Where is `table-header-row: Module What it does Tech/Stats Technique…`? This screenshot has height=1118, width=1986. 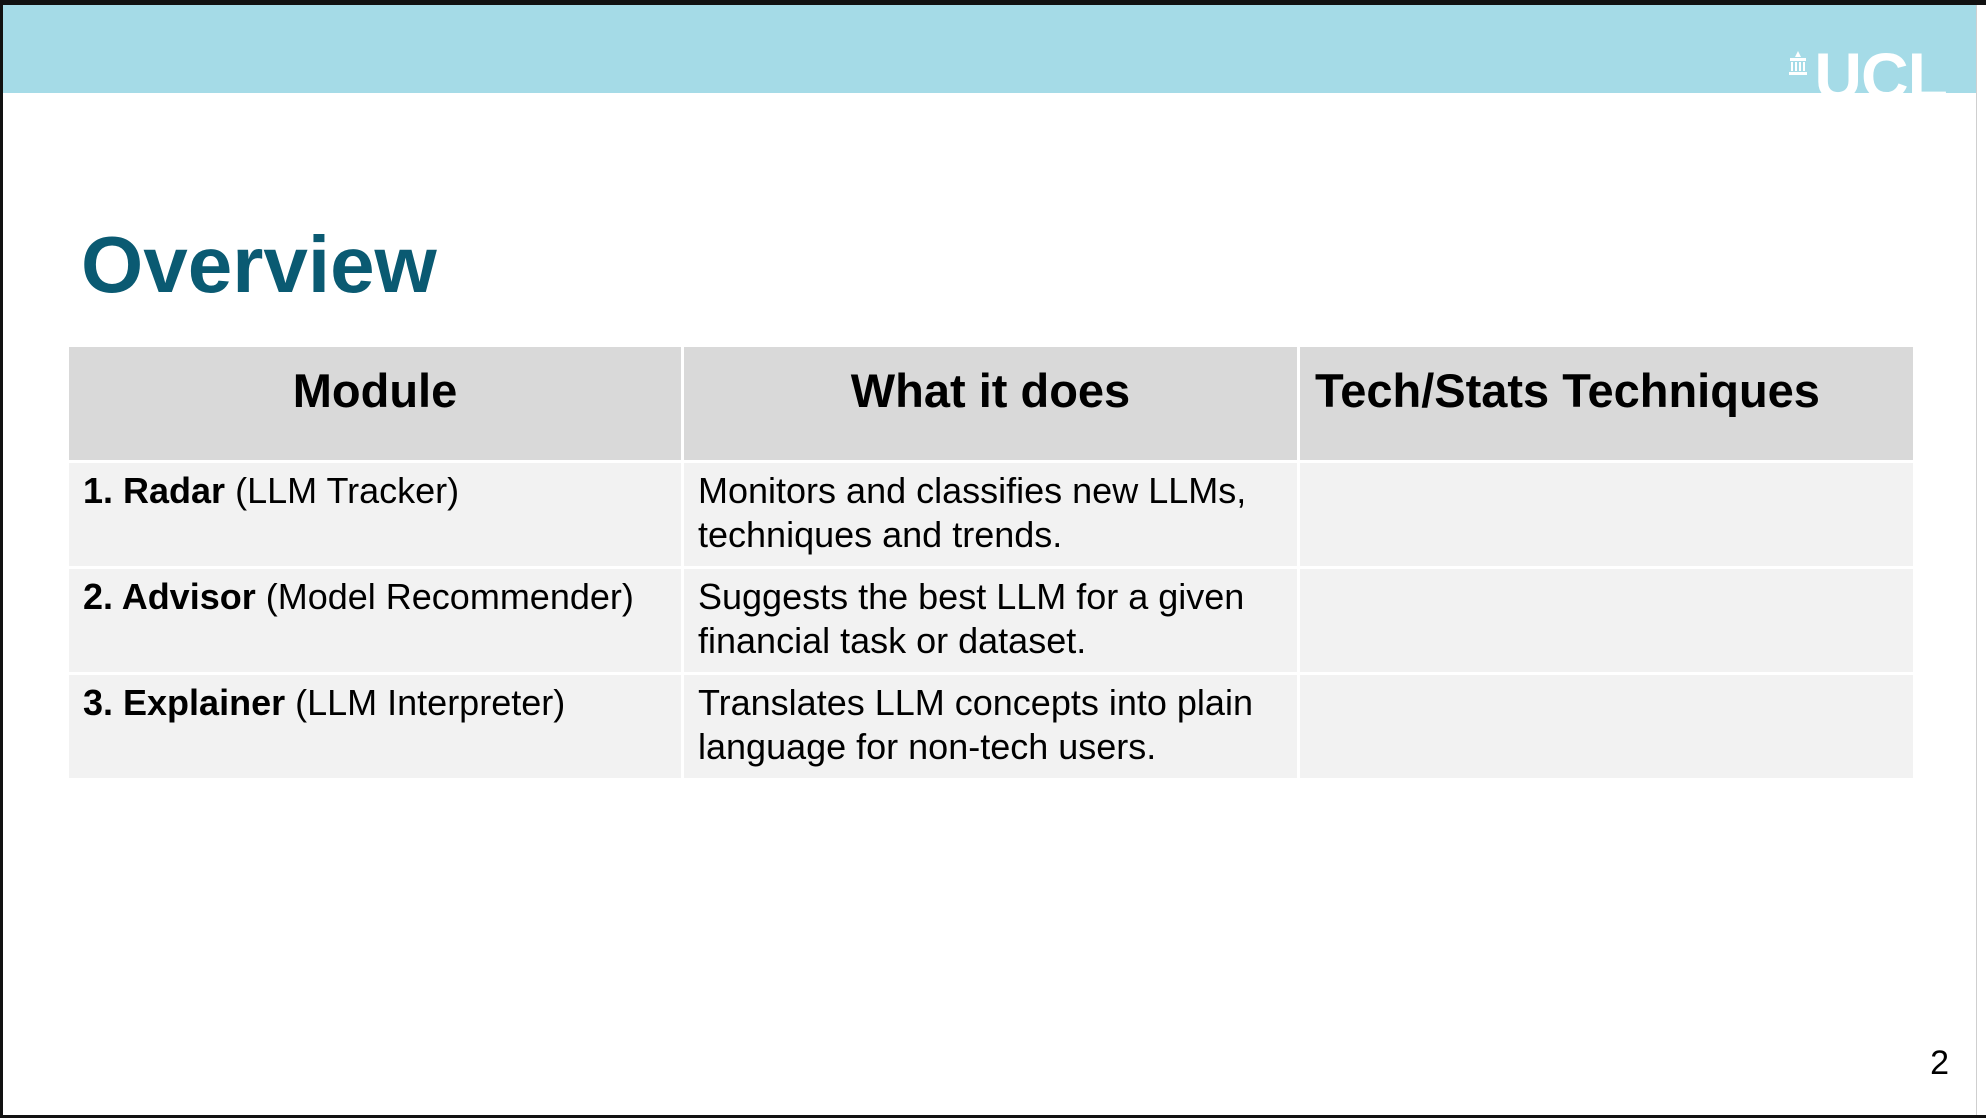
table-header-row: Module What it does Tech/Stats Technique… is located at coordinates (991, 403).